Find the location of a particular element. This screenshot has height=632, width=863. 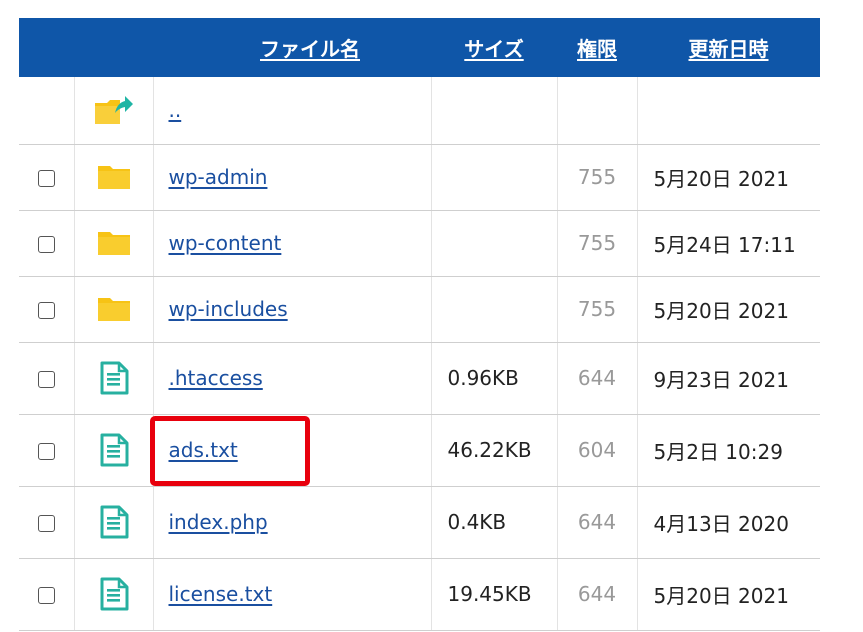

parent-directory-link: .. is located at coordinates (175, 110).